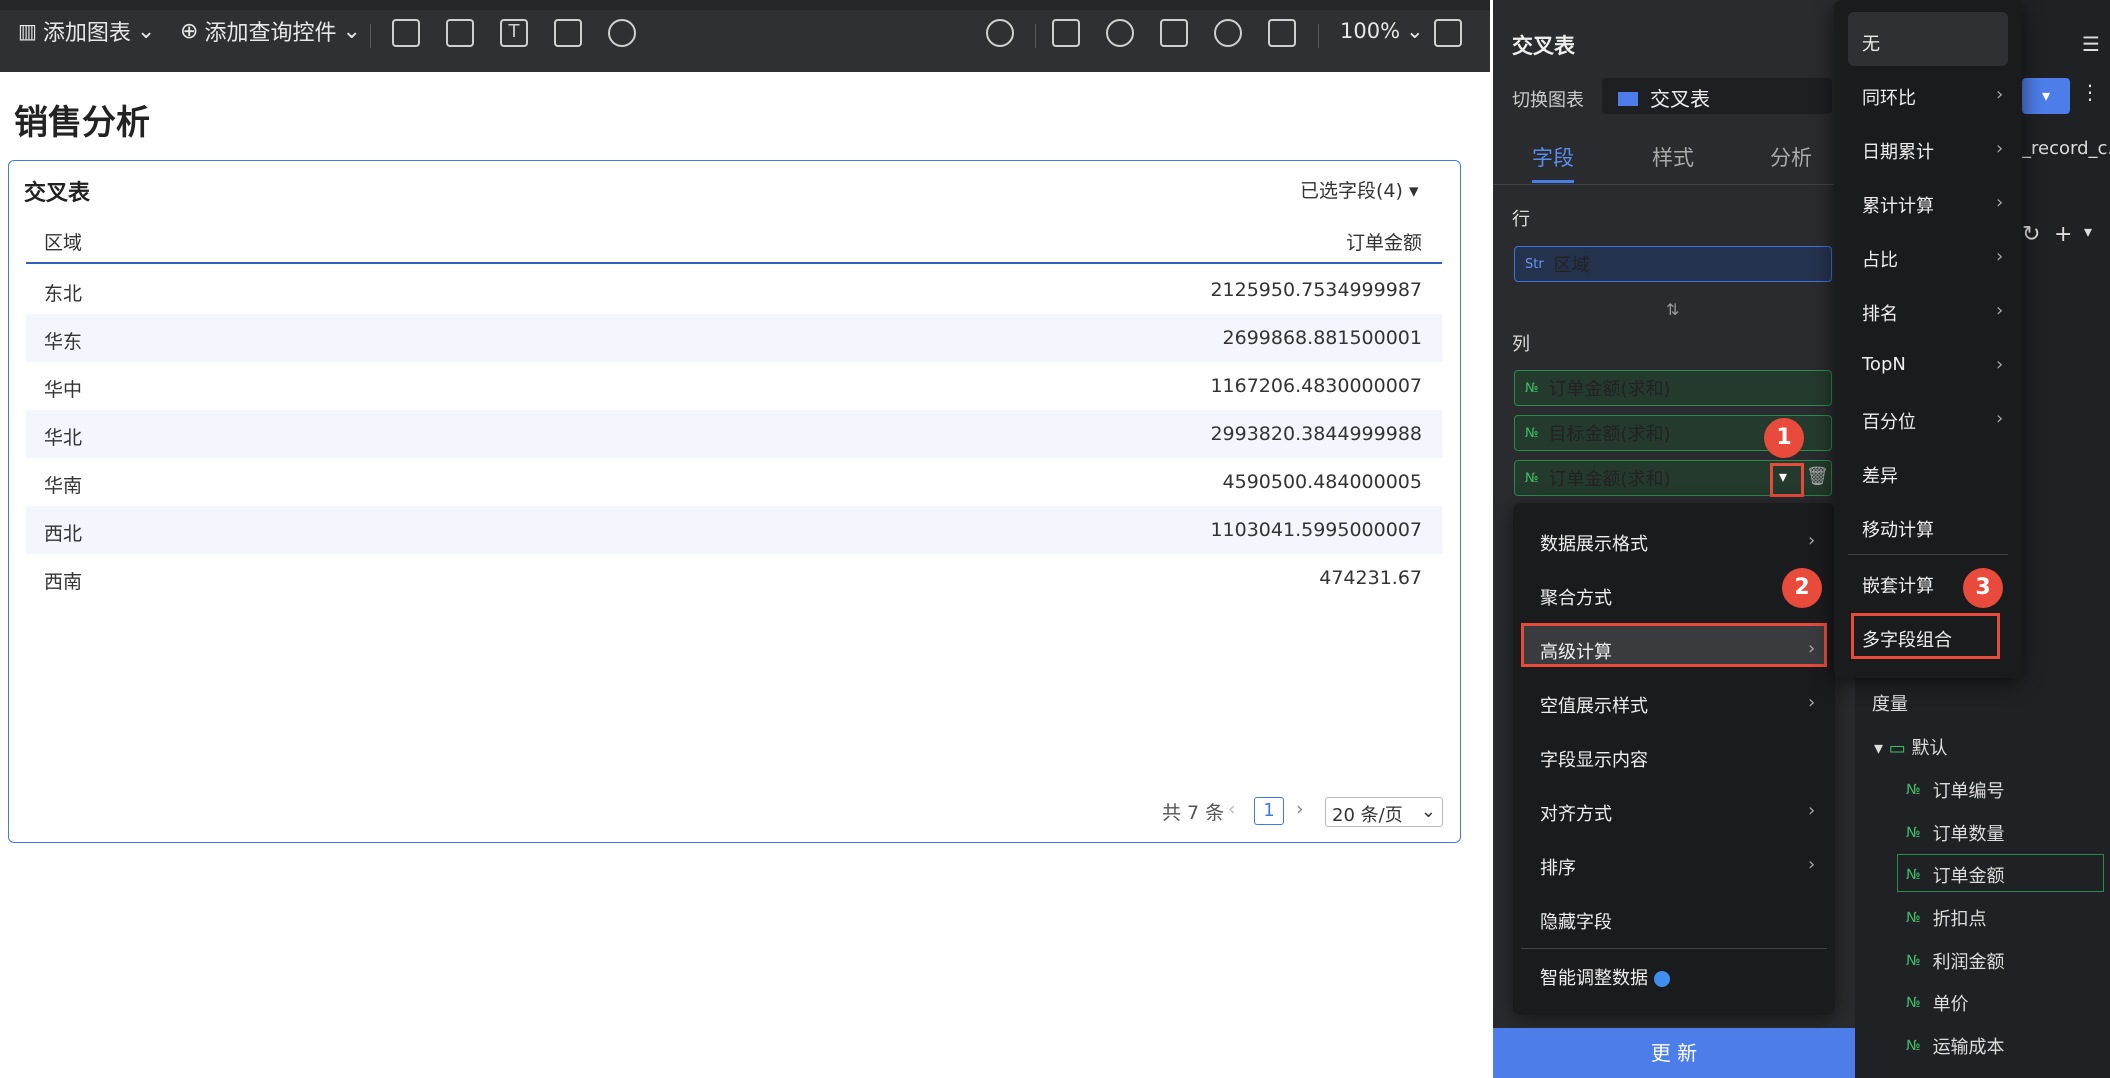  I want to click on submenu-item-difference: 差异, so click(1880, 475).